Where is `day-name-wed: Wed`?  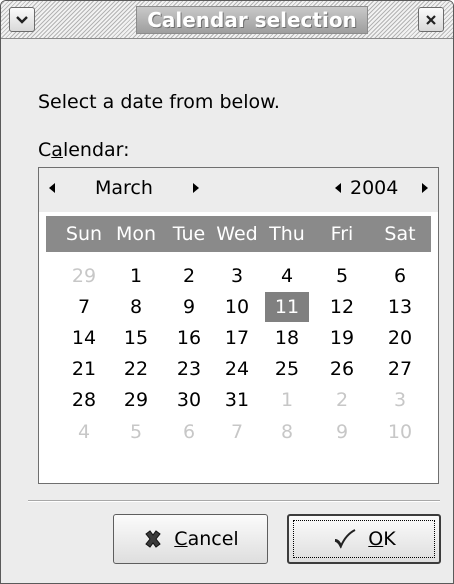 day-name-wed: Wed is located at coordinates (237, 234).